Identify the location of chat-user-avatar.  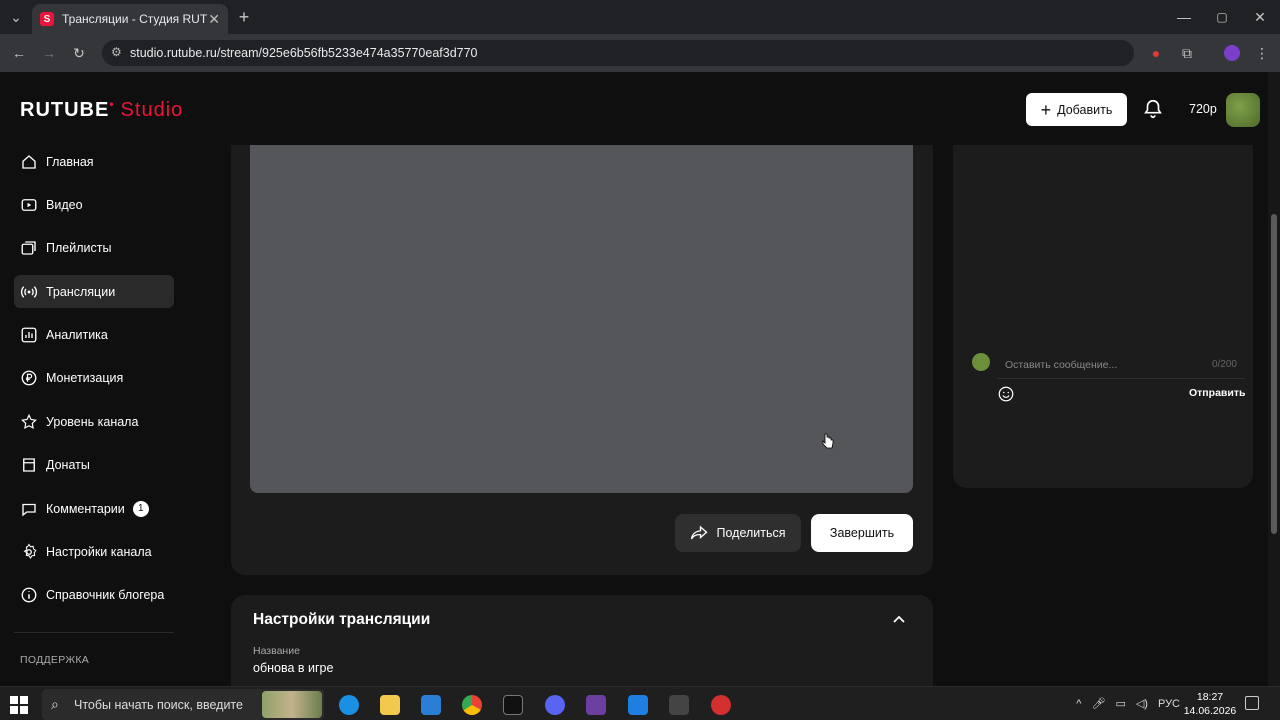
(981, 362).